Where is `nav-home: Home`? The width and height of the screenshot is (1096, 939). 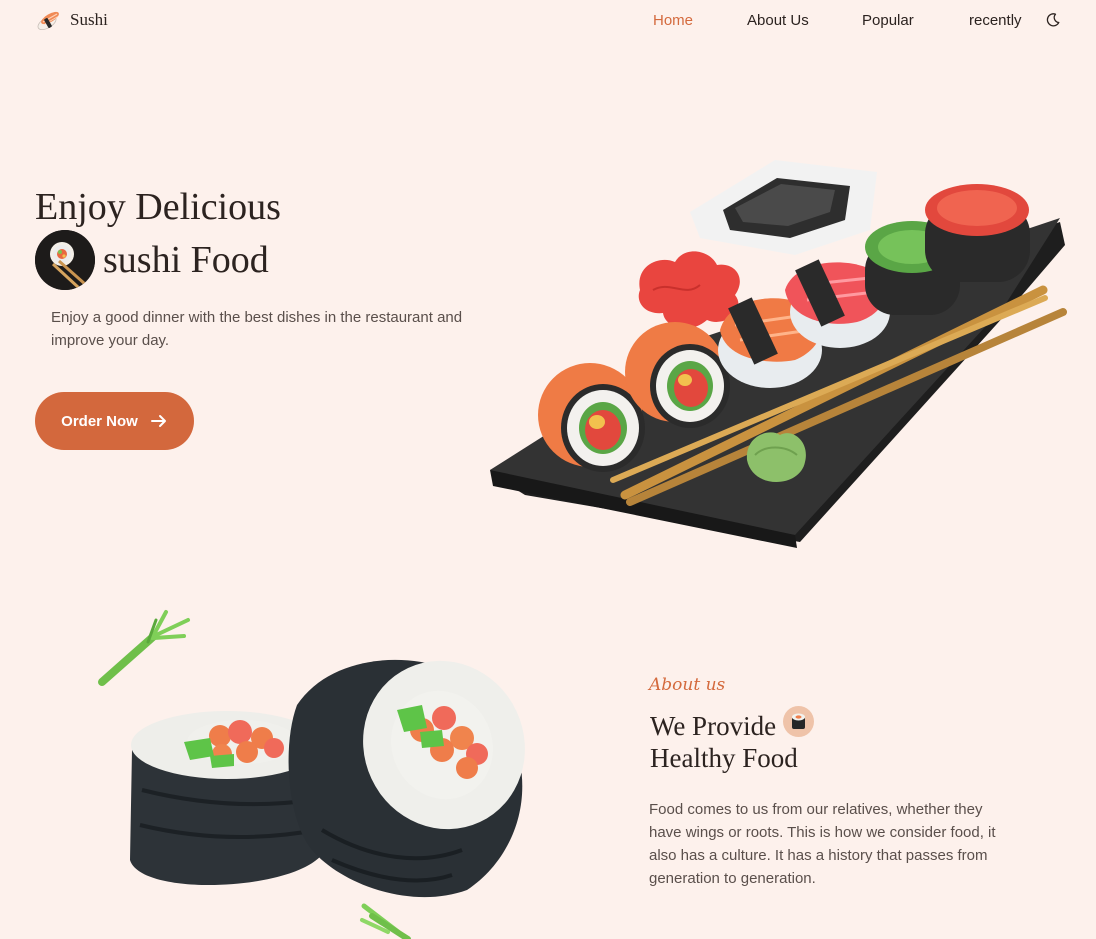
nav-home: Home is located at coordinates (673, 20).